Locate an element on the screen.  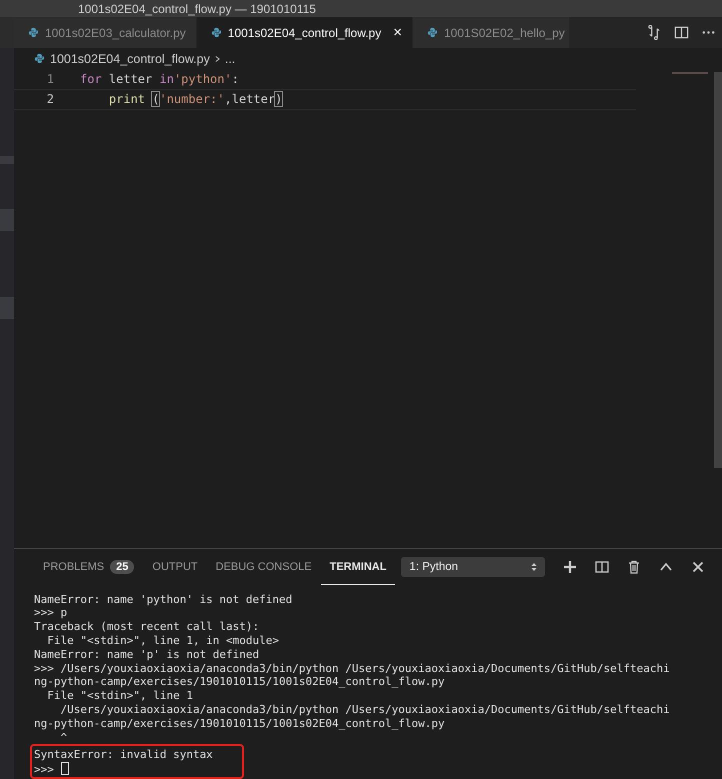
minimap is located at coordinates (690, 73).